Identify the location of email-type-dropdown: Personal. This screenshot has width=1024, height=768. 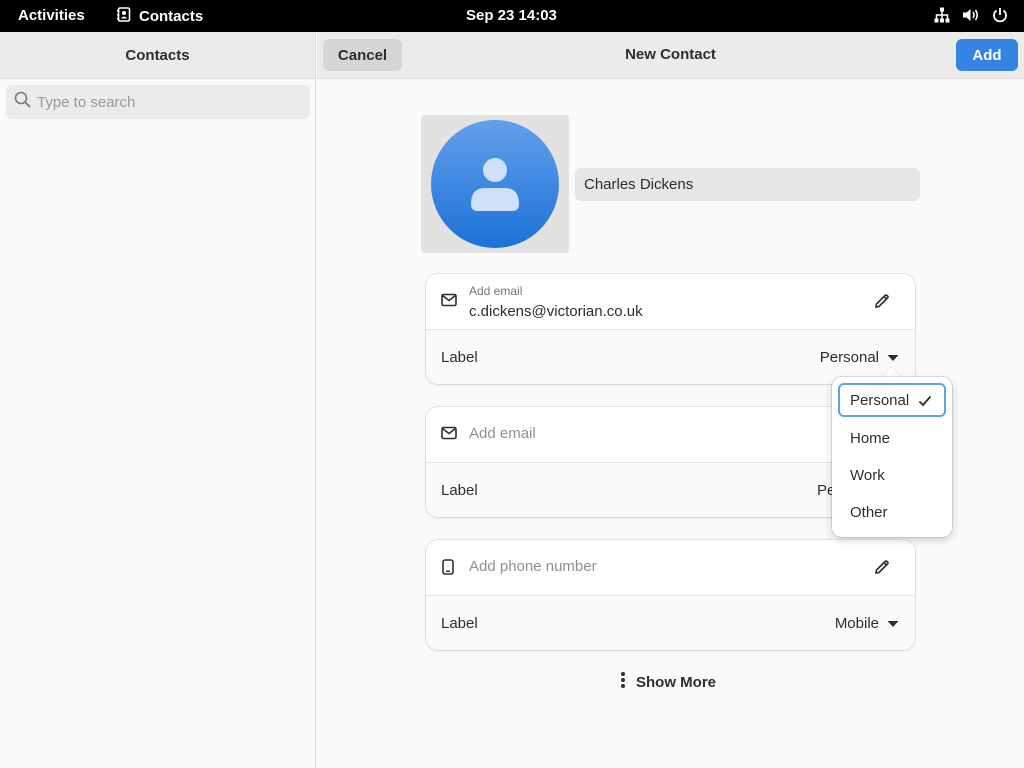
(859, 357).